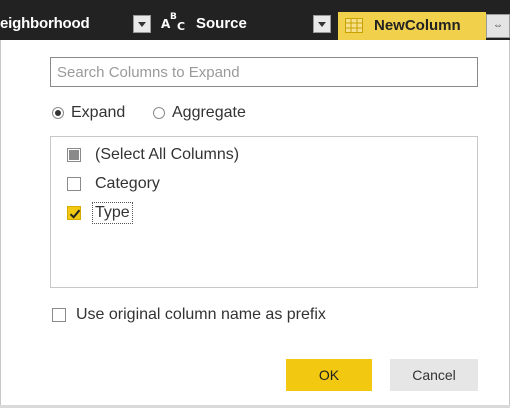  I want to click on list-item-type: Type, so click(100, 213).